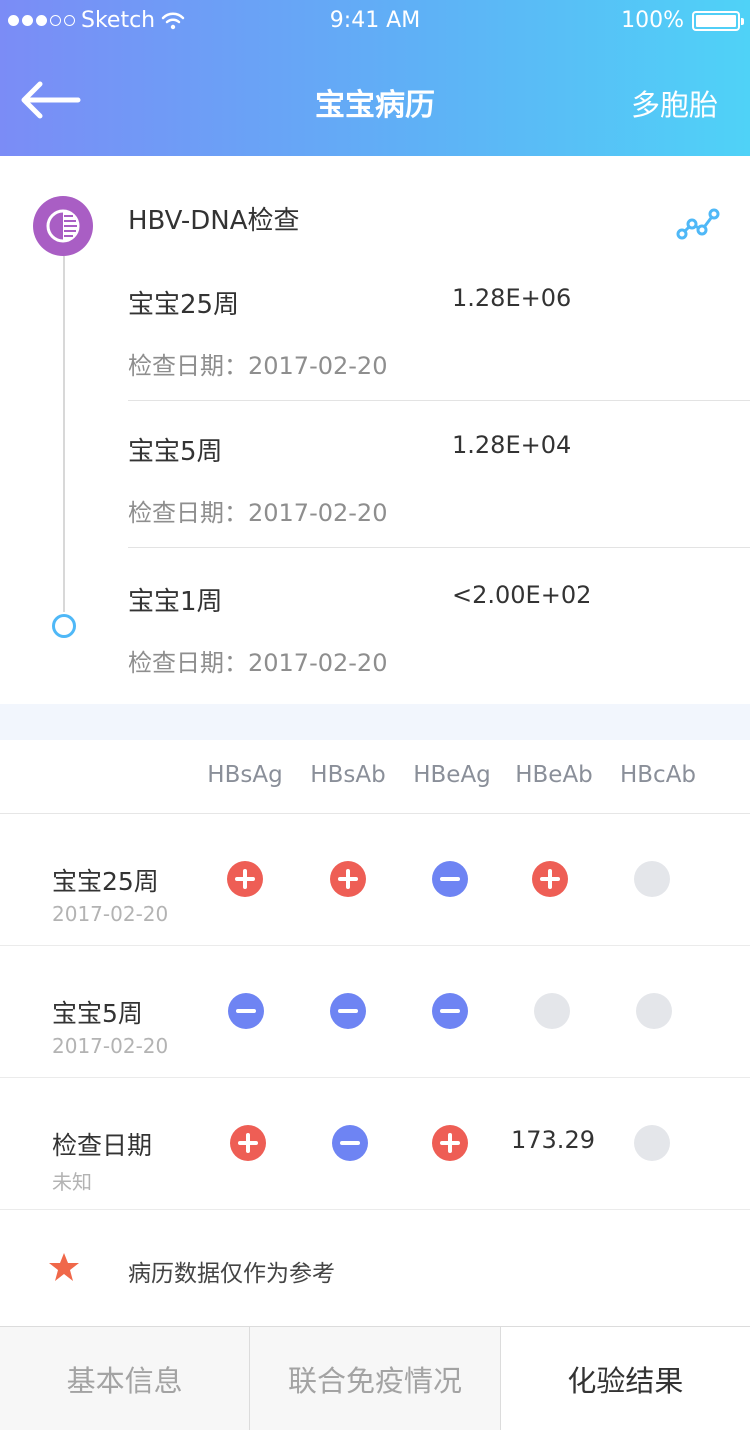  What do you see at coordinates (674, 103) in the screenshot?
I see `multiple-birth-button: 多胞胎` at bounding box center [674, 103].